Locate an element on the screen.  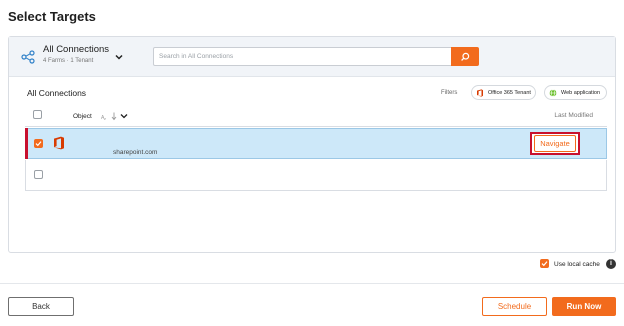
navigate-button: Navigate is located at coordinates (555, 143).